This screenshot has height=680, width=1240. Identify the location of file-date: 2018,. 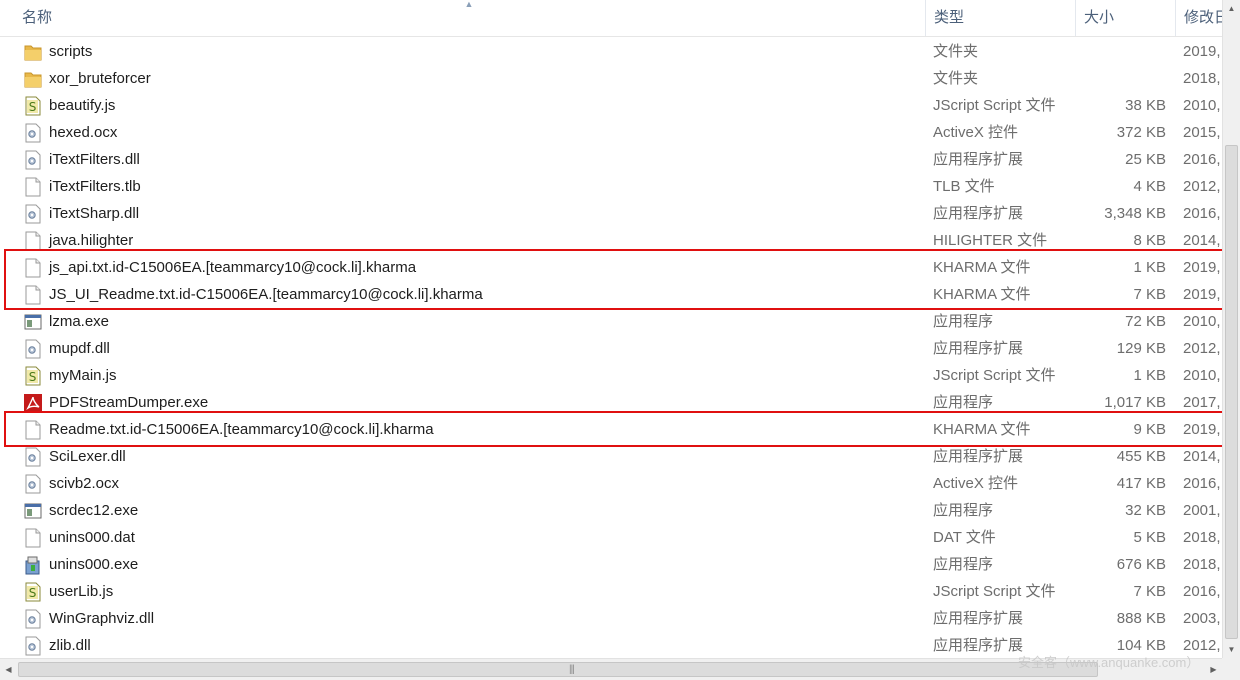
(1202, 78).